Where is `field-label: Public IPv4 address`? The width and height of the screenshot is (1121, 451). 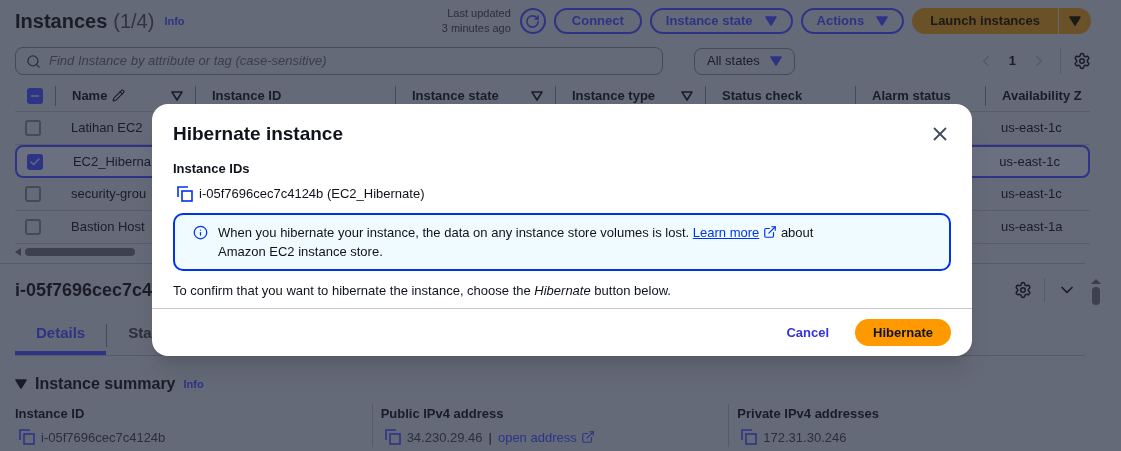
field-label: Public IPv4 address is located at coordinates (442, 414).